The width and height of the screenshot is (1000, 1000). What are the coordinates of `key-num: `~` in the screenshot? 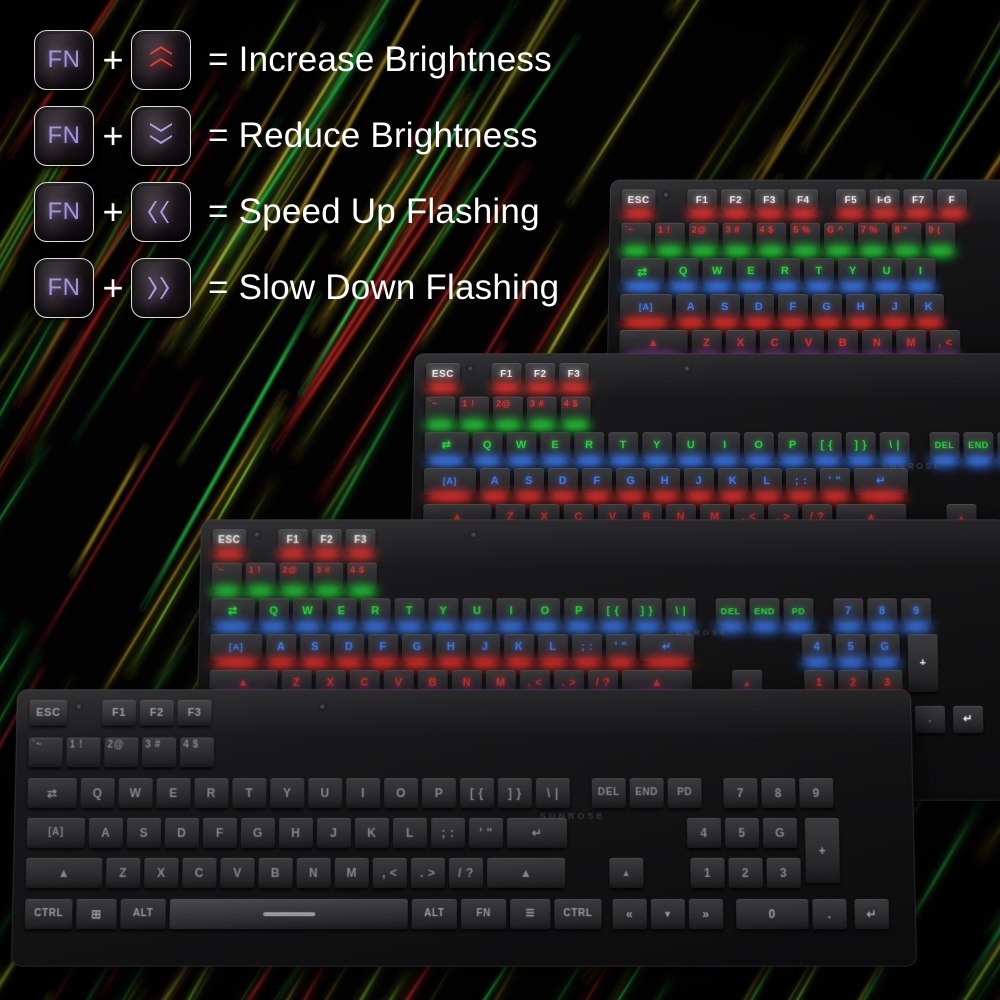 It's located at (636, 238).